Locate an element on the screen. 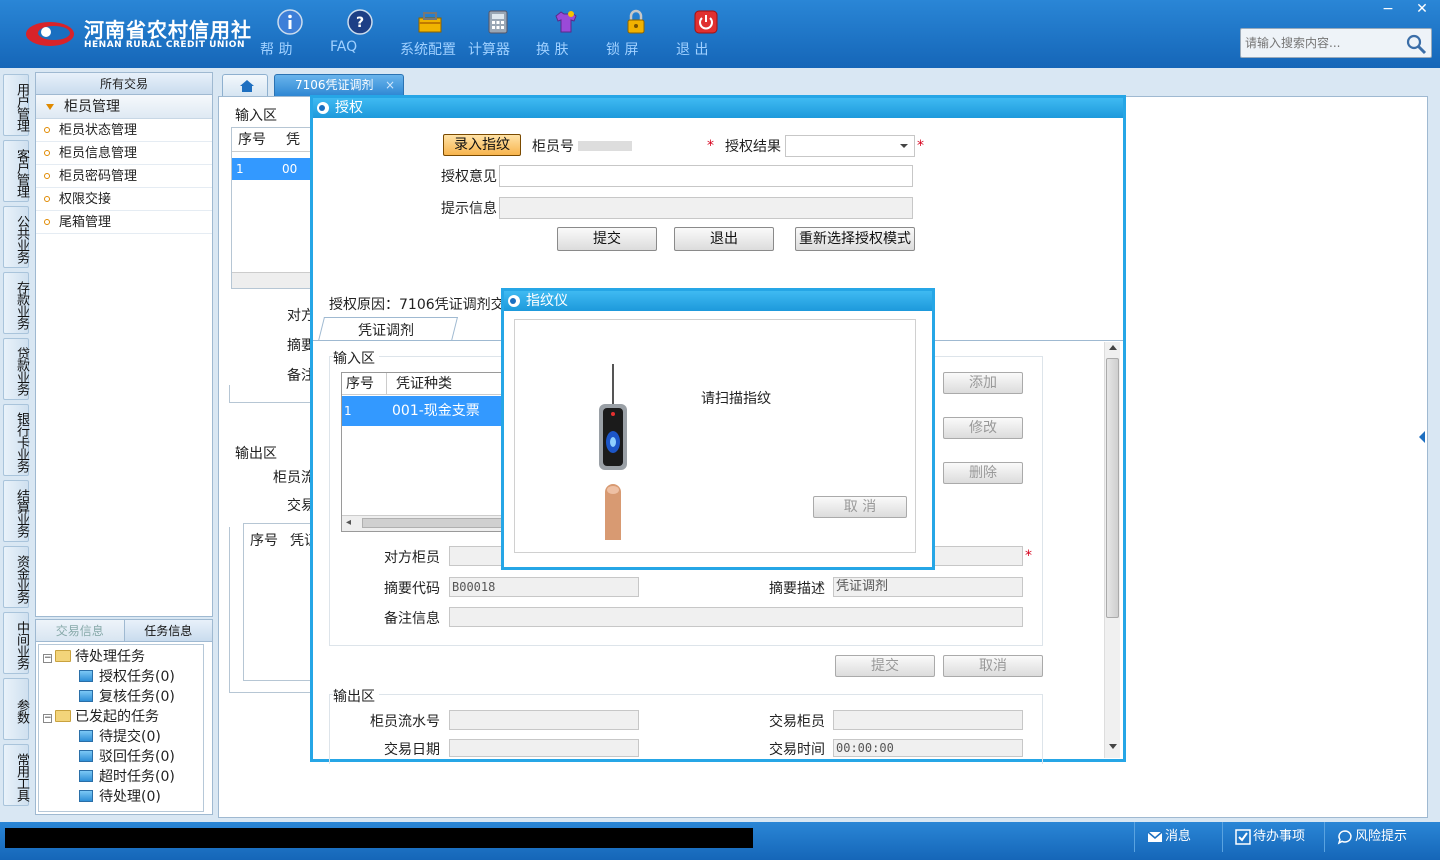  vtab-settlement: 结算业务 is located at coordinates (16, 511).